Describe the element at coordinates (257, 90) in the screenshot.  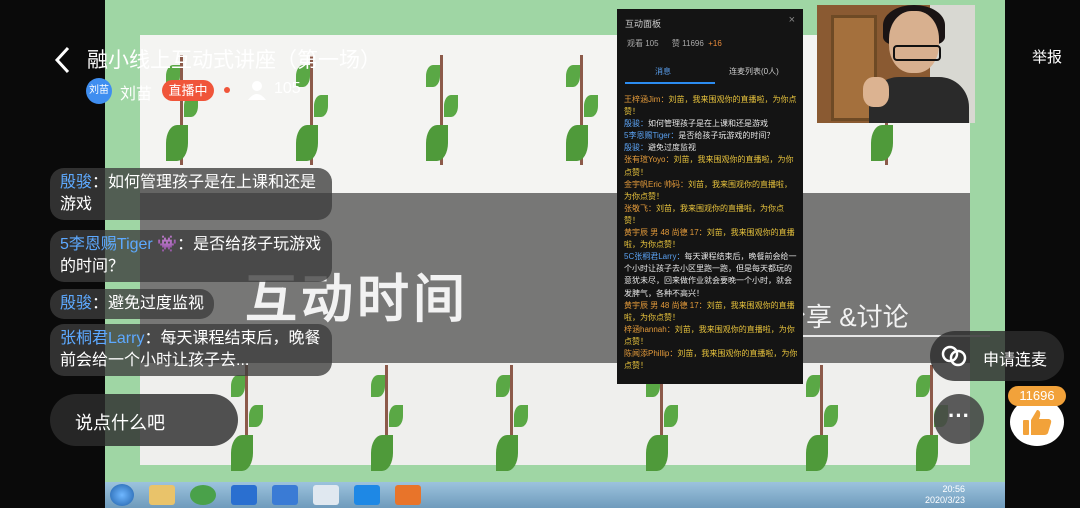
I see `person-icon` at that location.